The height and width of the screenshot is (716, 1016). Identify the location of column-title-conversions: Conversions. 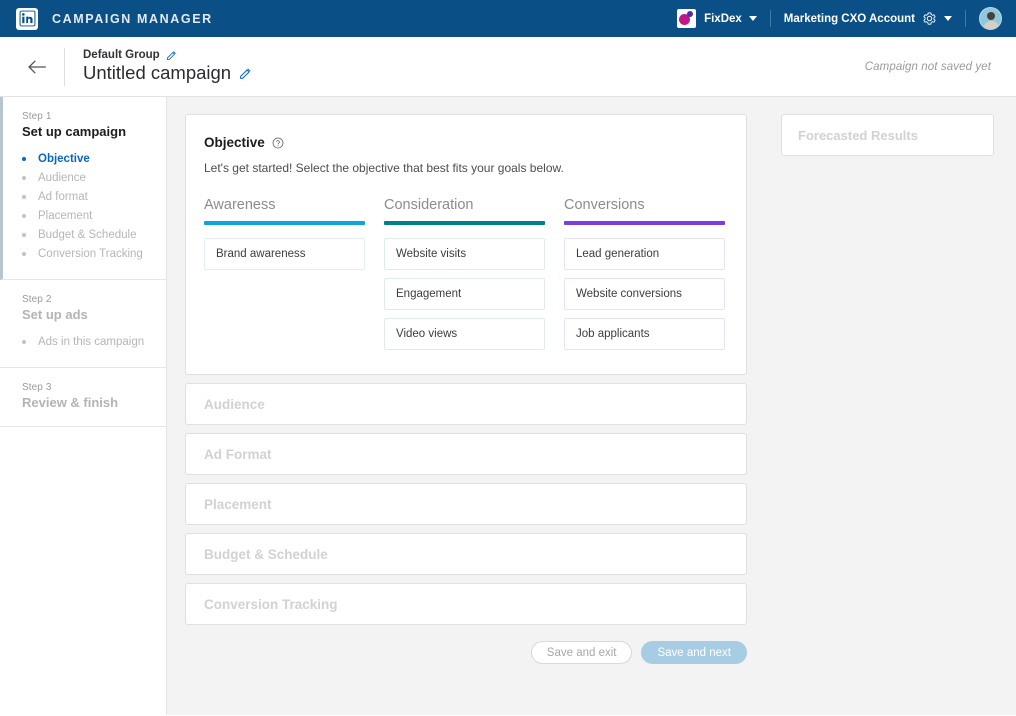
(604, 205).